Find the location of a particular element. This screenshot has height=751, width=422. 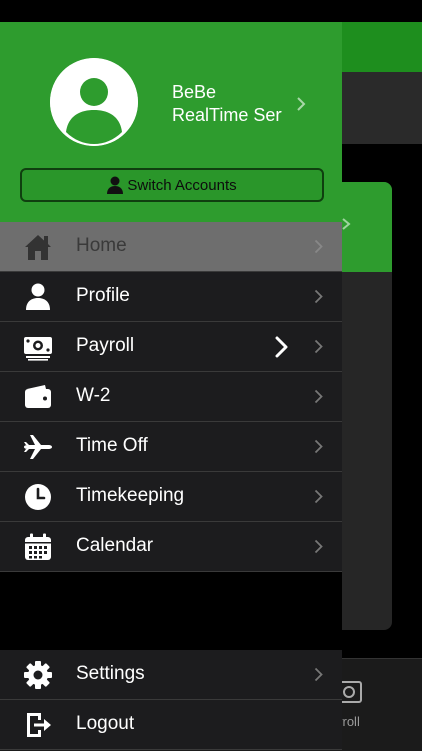

menu-item-label: Timekeeping is located at coordinates (130, 495).